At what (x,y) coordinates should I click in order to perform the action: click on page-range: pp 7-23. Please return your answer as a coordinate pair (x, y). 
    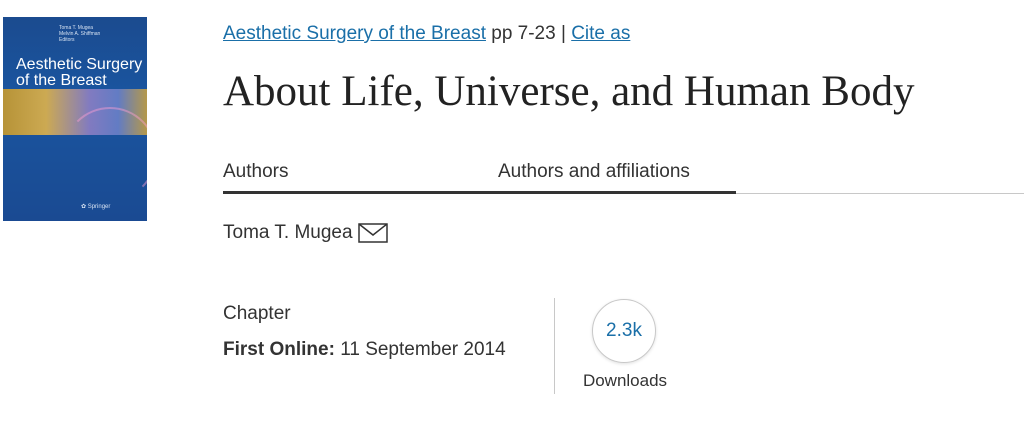
    Looking at the image, I should click on (523, 33).